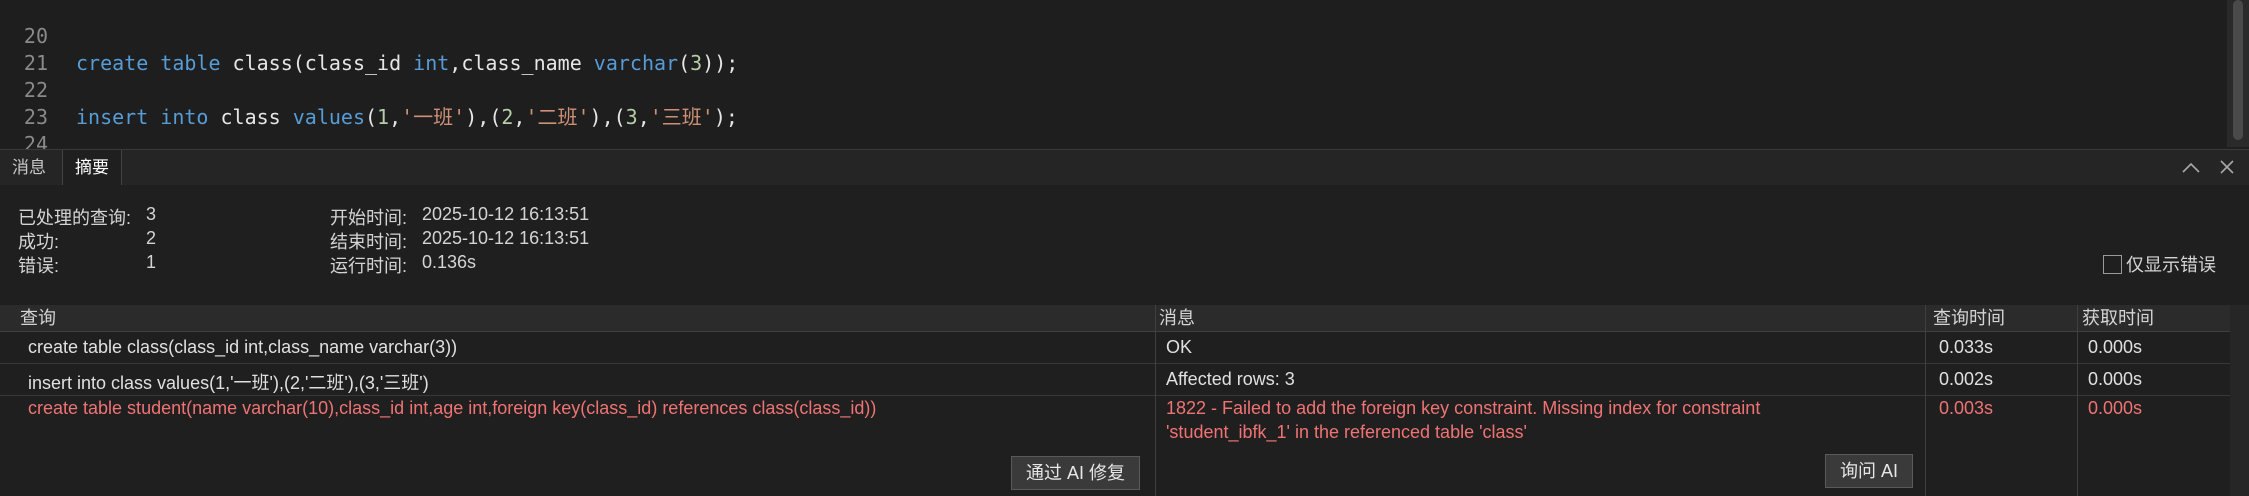 Image resolution: width=2249 pixels, height=496 pixels. What do you see at coordinates (92, 167) in the screenshot?
I see `tab-summary: 摘要` at bounding box center [92, 167].